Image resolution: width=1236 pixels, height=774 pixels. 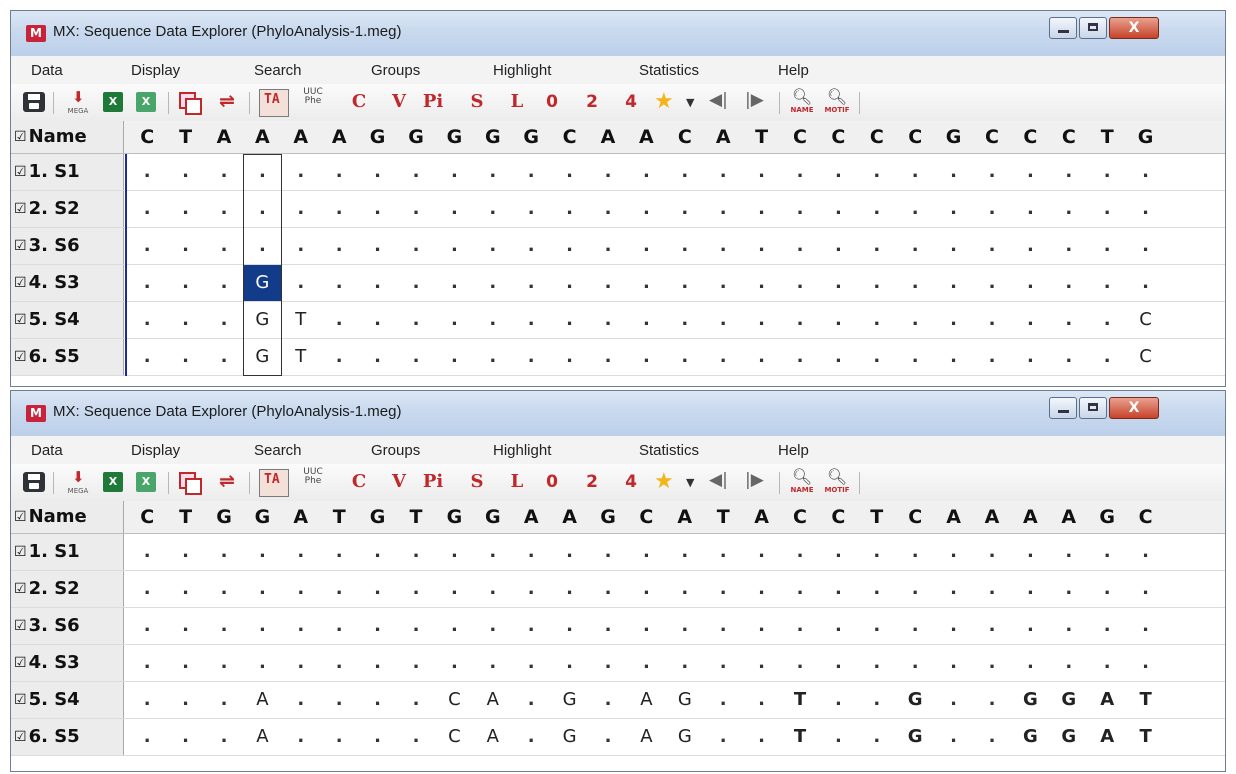 What do you see at coordinates (433, 102) in the screenshot?
I see `highlight-pi-button: Pi` at bounding box center [433, 102].